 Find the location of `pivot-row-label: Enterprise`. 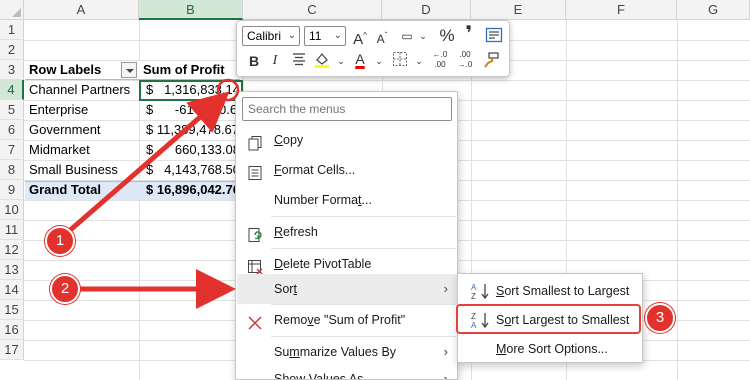

pivot-row-label: Enterprise is located at coordinates (84, 110).